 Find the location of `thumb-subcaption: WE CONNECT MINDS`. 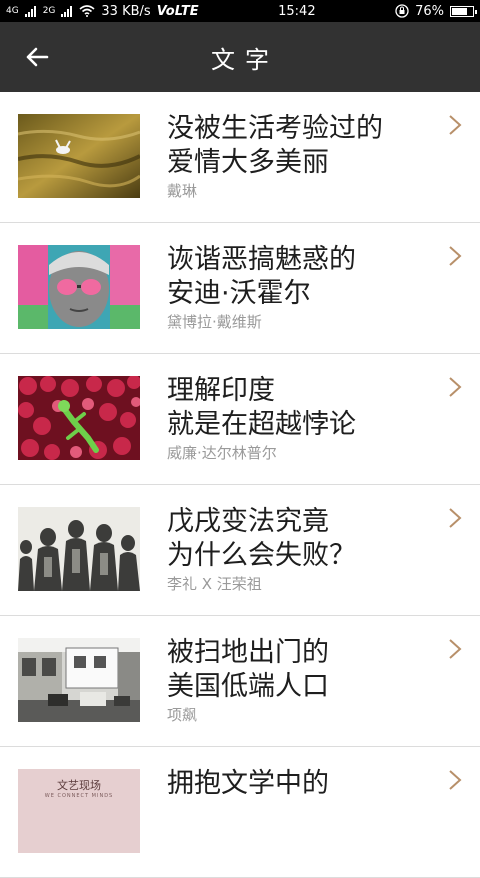

thumb-subcaption: WE CONNECT MINDS is located at coordinates (79, 796).